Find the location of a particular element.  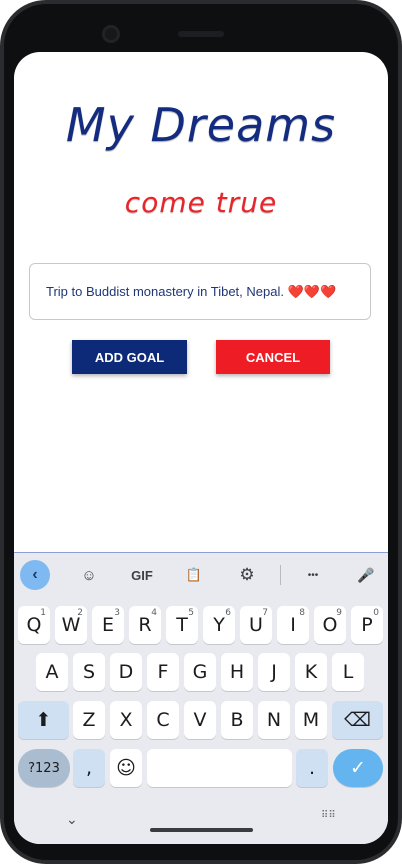

key-f: F is located at coordinates (163, 672).